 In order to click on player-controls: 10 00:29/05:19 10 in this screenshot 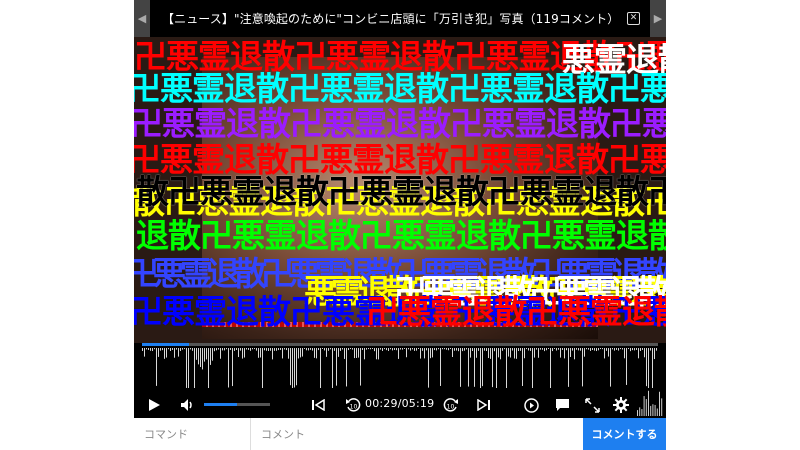, I will do `click(400, 404)`.